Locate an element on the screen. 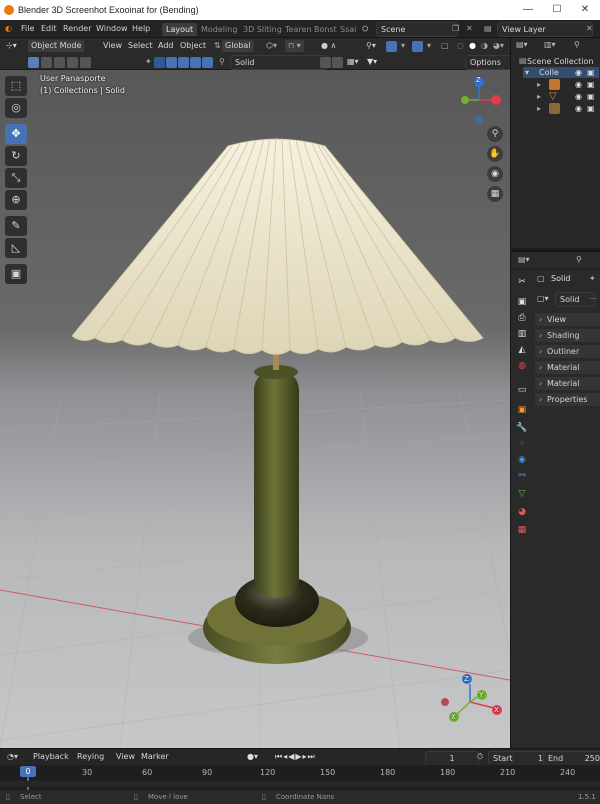 This screenshot has width=600, height=804. tool-select-box: ⬚ is located at coordinates (16, 86).